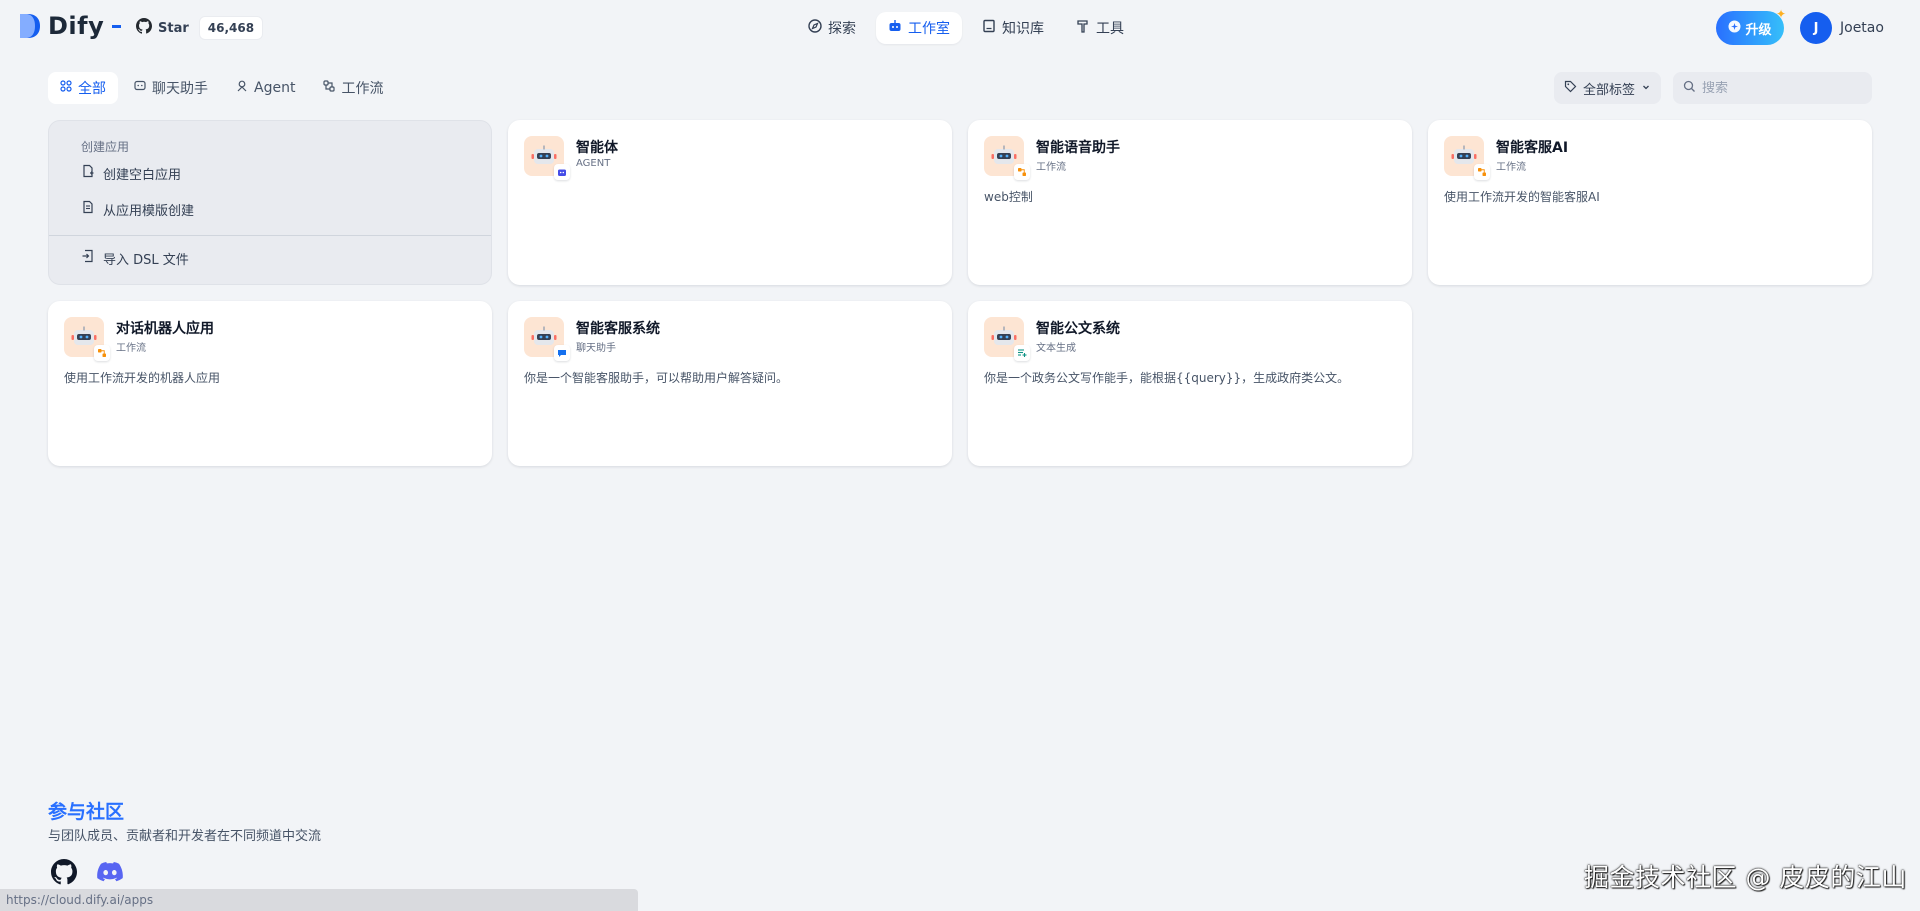  What do you see at coordinates (221, 88) in the screenshot?
I see `app-type-tabs: 全部 聊天助手 Agent 工作流` at bounding box center [221, 88].